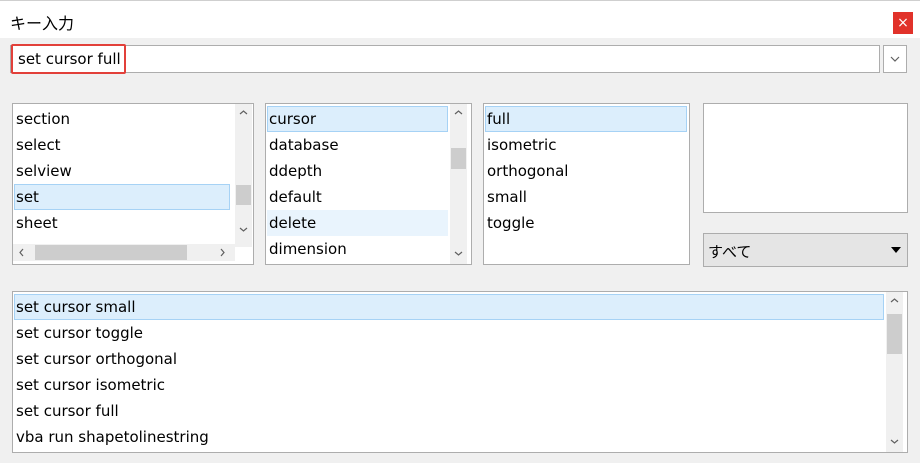 The image size is (920, 463). What do you see at coordinates (450, 437) in the screenshot?
I see `history-item: vba run shapetolinestring` at bounding box center [450, 437].